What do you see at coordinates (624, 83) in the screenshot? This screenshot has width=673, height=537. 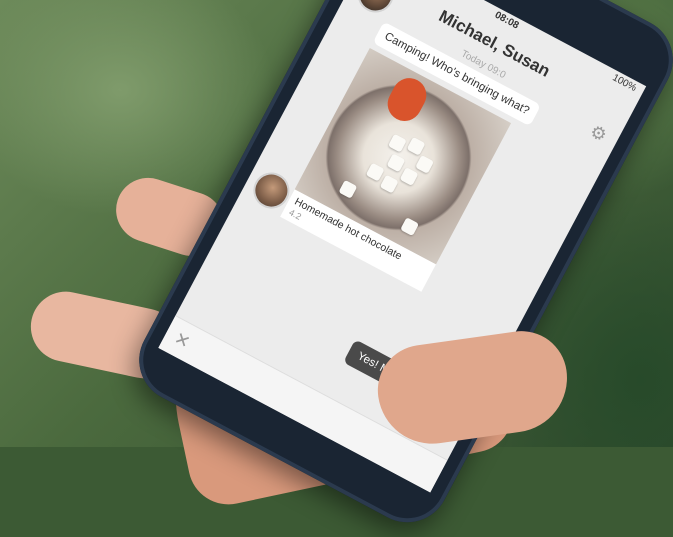 I see `battery-level: 100%` at bounding box center [624, 83].